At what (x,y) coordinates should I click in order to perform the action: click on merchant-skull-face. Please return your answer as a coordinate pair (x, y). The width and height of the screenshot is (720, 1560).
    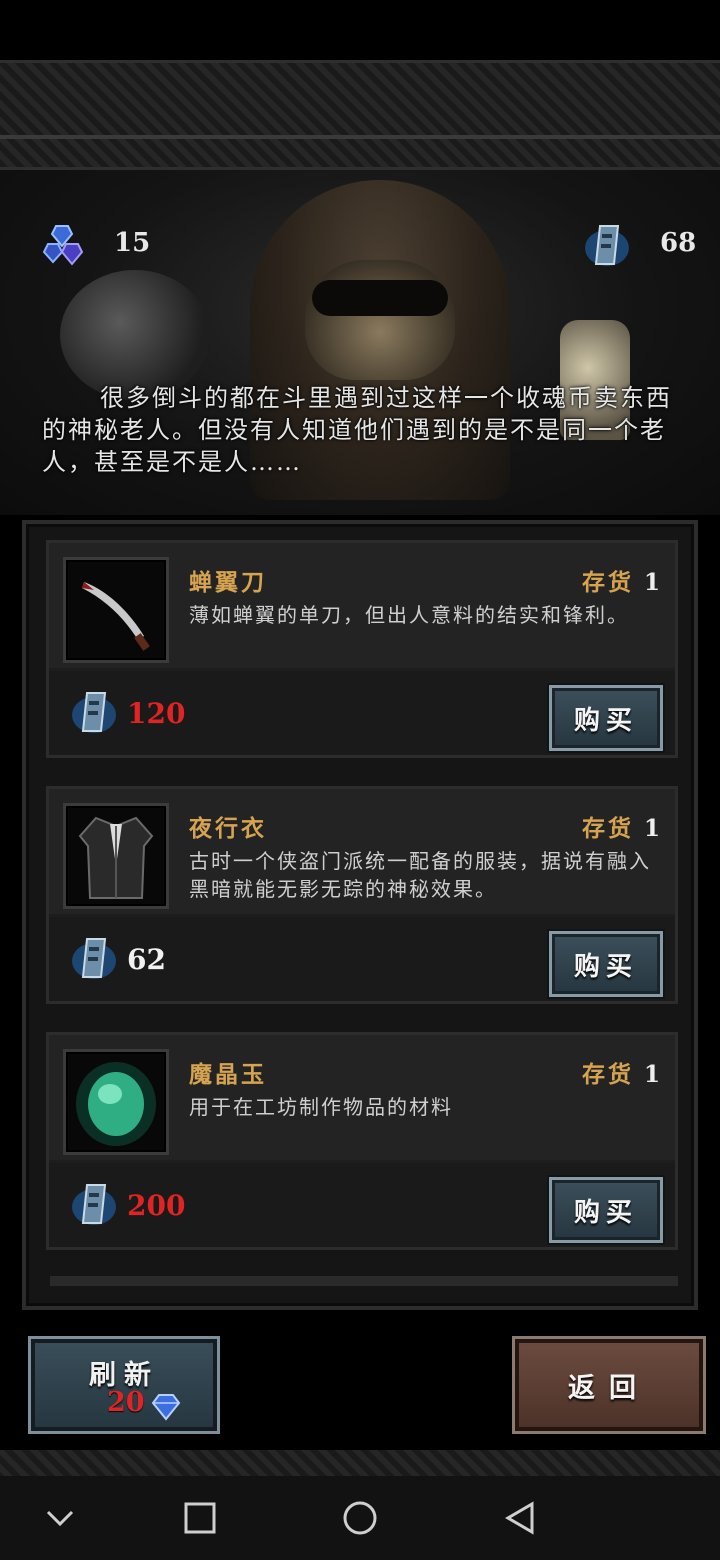
    Looking at the image, I should click on (380, 320).